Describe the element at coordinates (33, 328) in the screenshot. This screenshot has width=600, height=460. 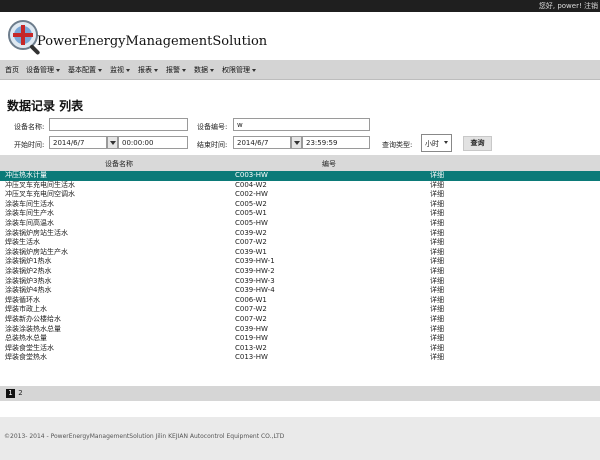
I see `cell-device-name: 涂装涂装热水总量` at that location.